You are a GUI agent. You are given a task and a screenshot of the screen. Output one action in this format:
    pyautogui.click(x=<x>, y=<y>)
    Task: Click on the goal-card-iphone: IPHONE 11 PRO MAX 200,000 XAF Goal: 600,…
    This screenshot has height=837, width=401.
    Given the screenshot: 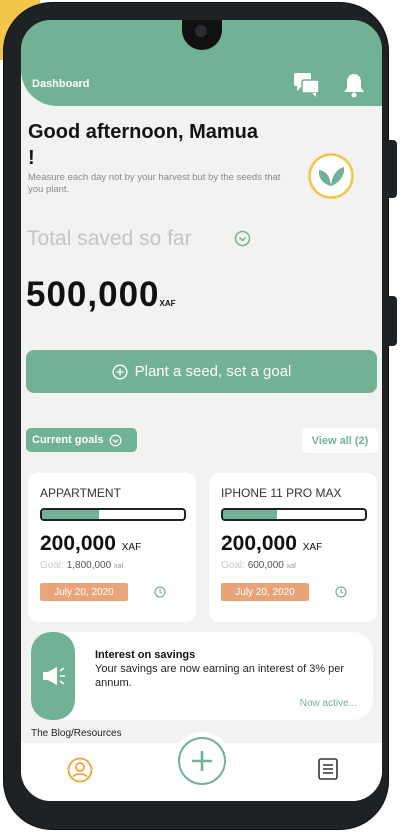 What is the action you would take?
    pyautogui.click(x=293, y=547)
    